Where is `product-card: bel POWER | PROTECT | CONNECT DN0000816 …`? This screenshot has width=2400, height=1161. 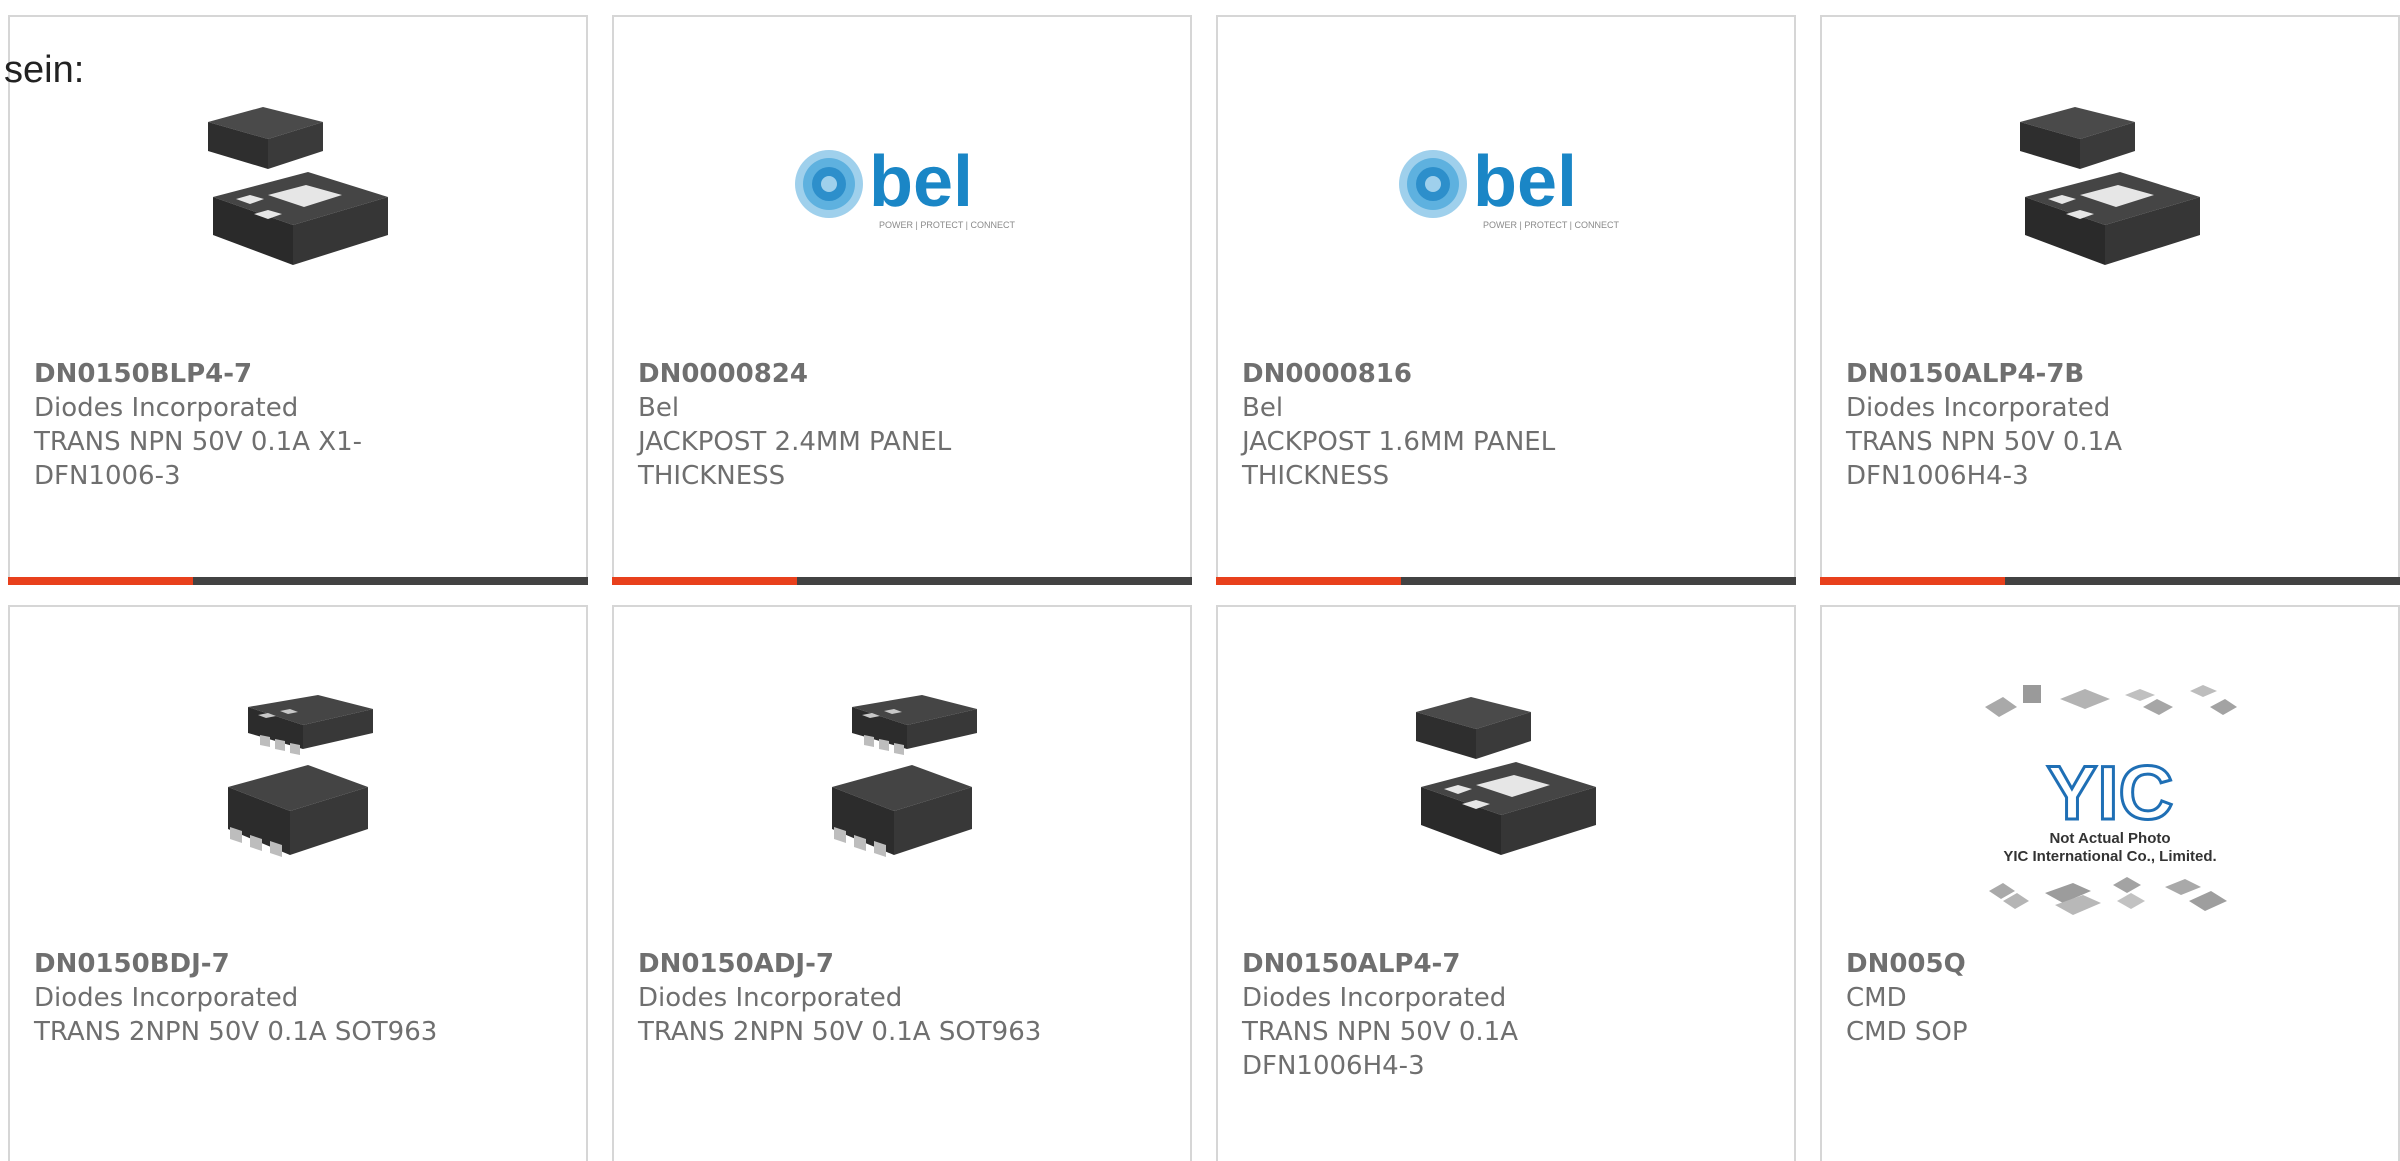 product-card: bel POWER | PROTECT | CONNECT DN0000816 … is located at coordinates (1506, 300).